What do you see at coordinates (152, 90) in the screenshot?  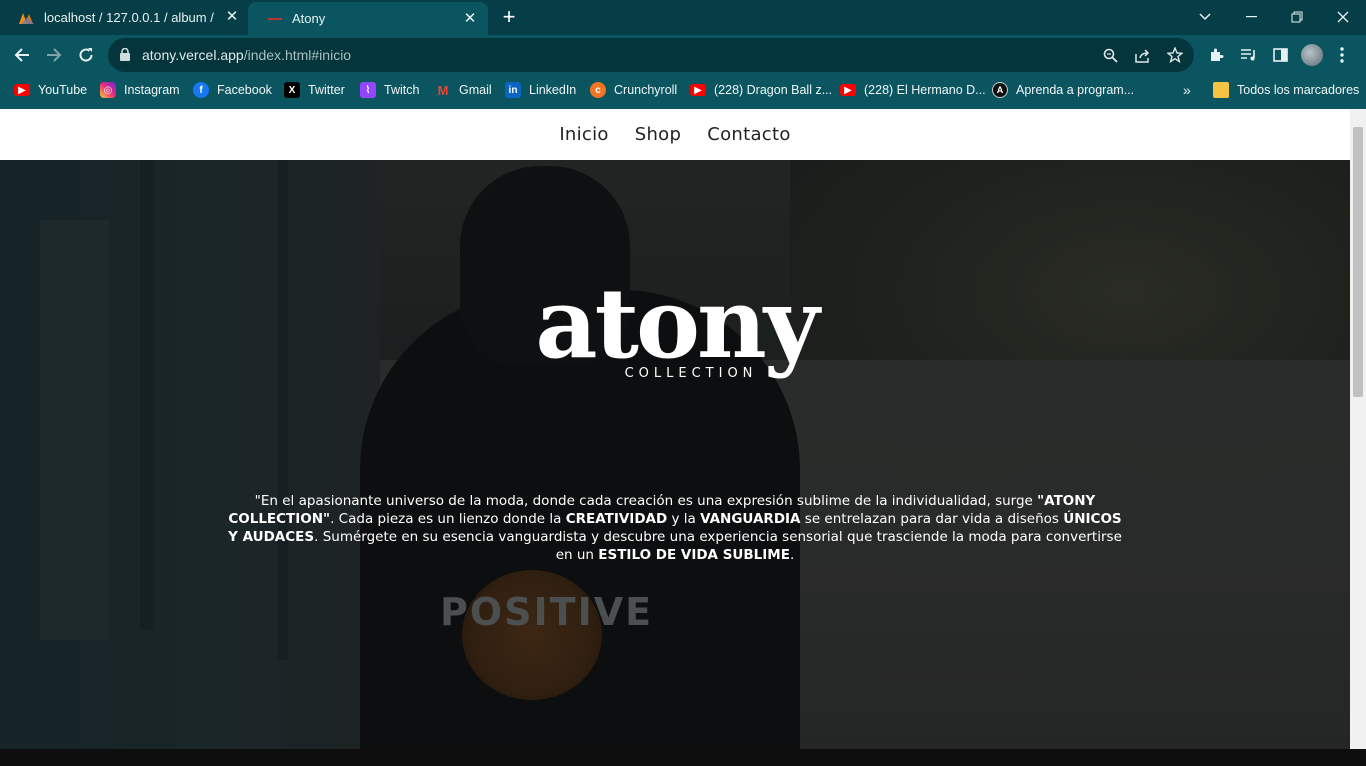 I see `bookmark-label: Instagram` at bounding box center [152, 90].